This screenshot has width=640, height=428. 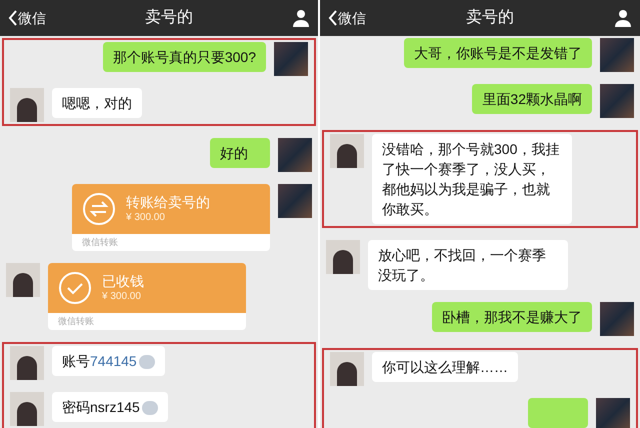 What do you see at coordinates (558, 413) in the screenshot?
I see `message-bubble` at bounding box center [558, 413].